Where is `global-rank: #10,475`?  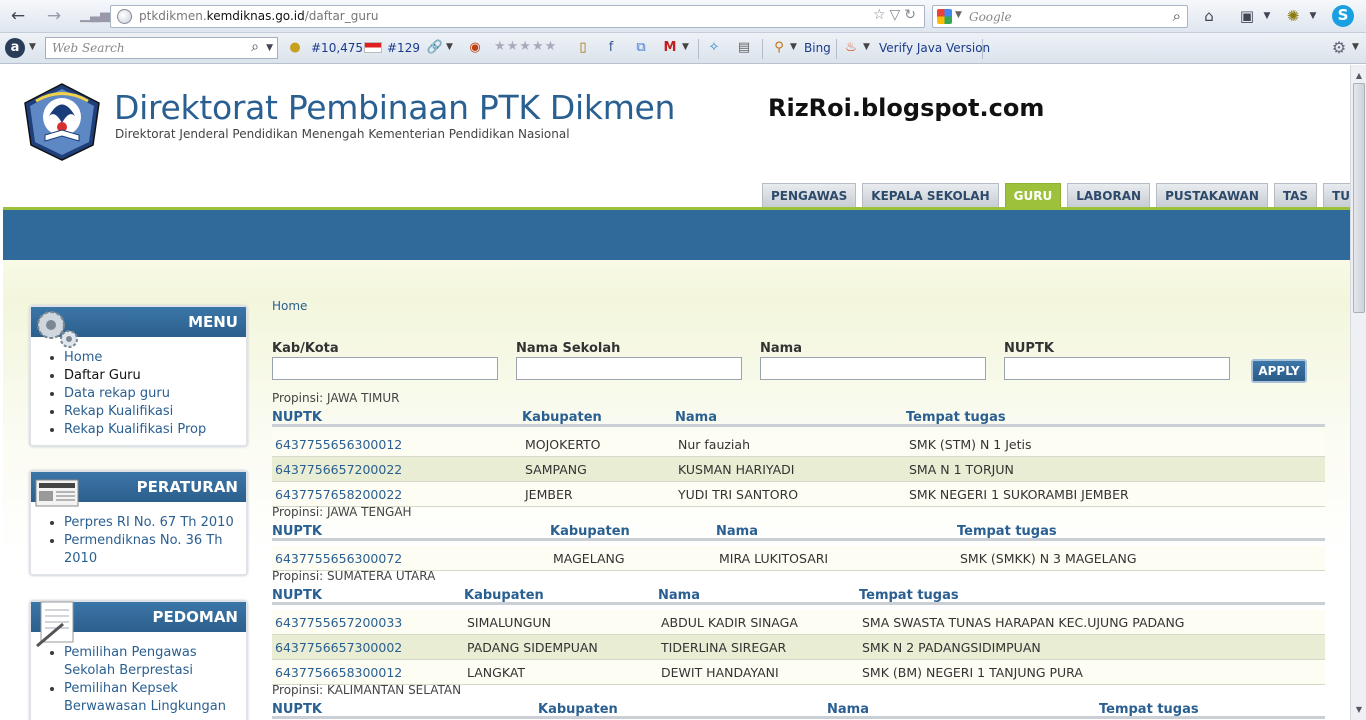 global-rank: #10,475 is located at coordinates (337, 48).